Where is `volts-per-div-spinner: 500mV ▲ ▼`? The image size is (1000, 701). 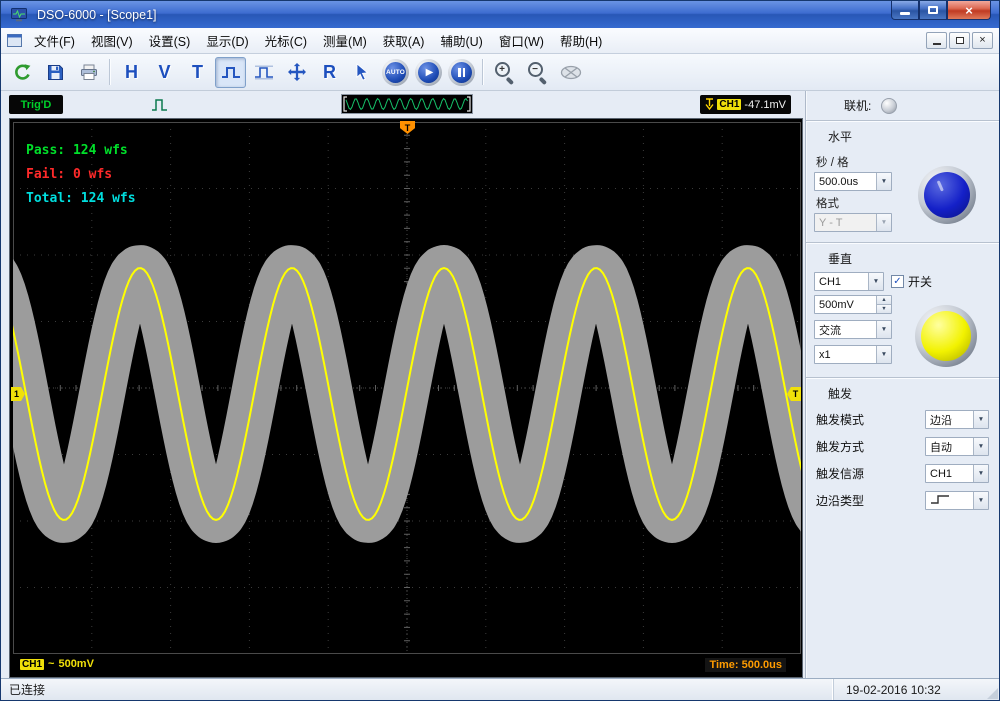 volts-per-div-spinner: 500mV ▲ ▼ is located at coordinates (853, 304).